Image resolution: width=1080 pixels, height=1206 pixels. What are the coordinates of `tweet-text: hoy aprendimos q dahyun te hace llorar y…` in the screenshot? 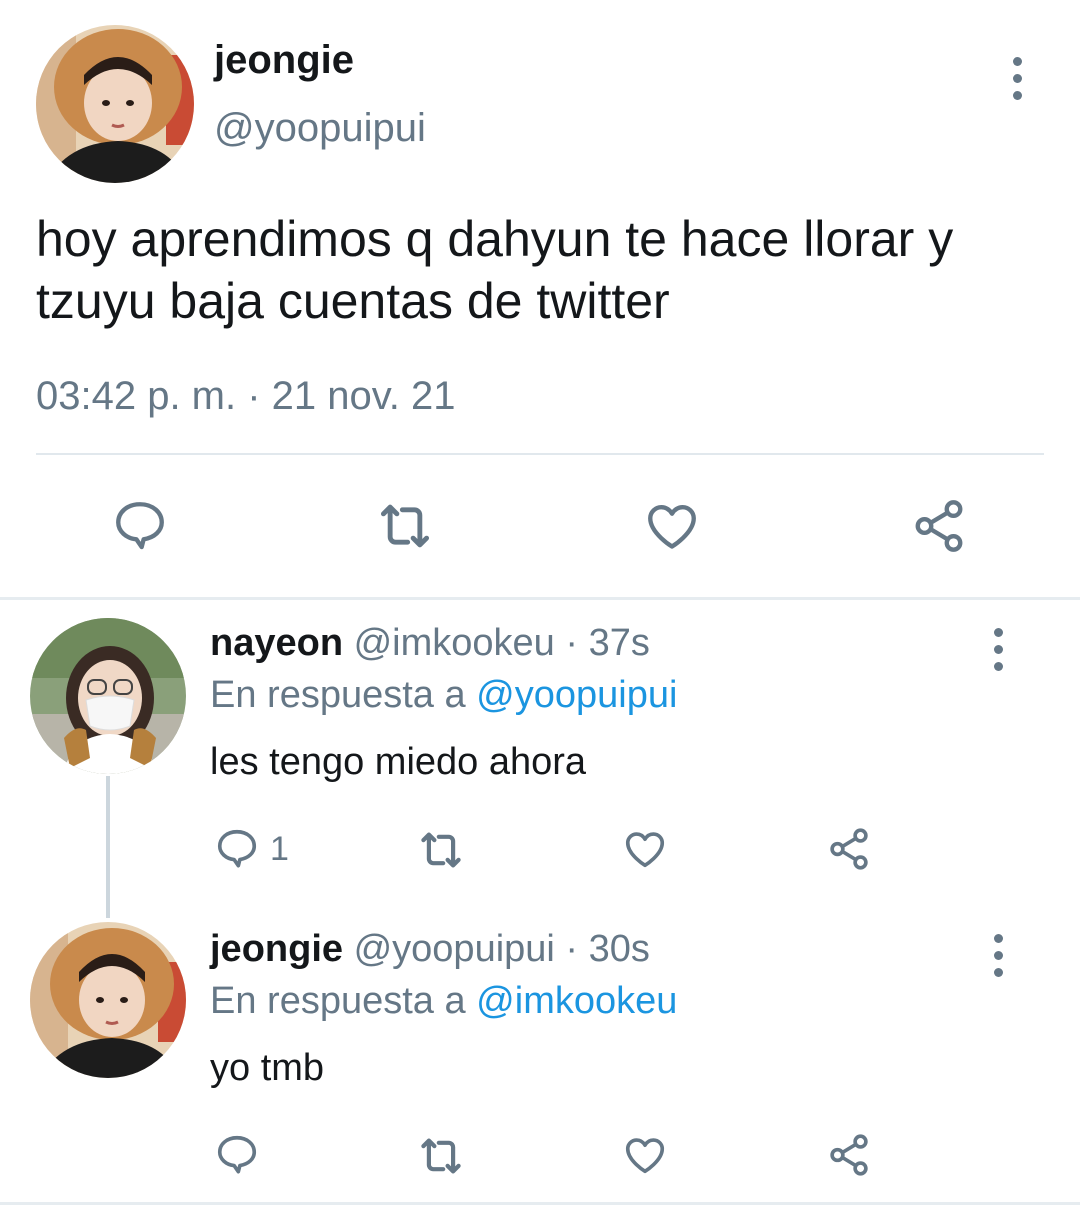 It's located at (494, 270).